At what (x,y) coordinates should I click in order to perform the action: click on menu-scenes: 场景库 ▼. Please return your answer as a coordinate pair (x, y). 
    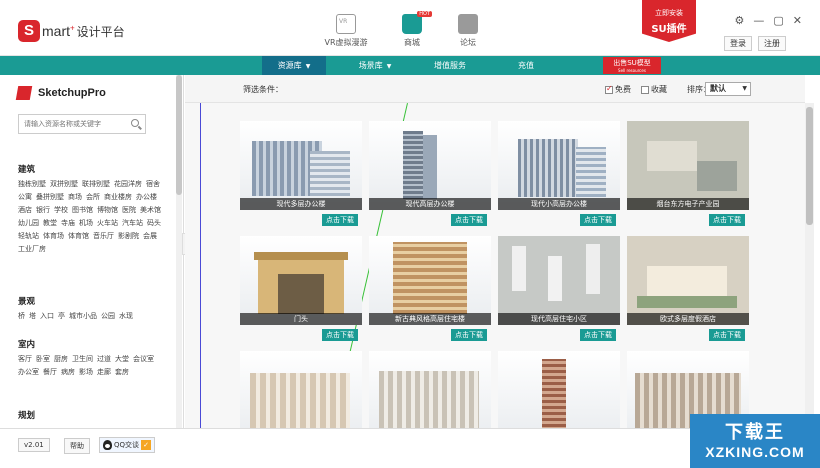
    Looking at the image, I should click on (375, 65).